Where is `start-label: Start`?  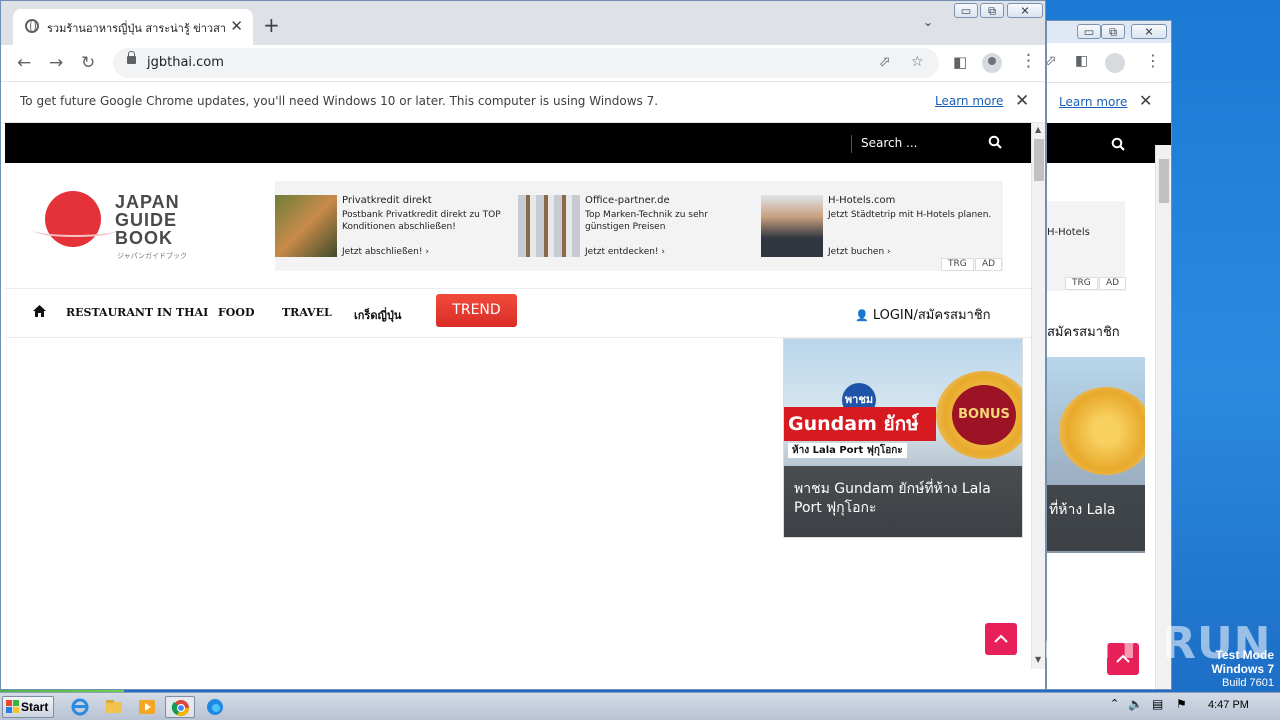
start-label: Start is located at coordinates (35, 707).